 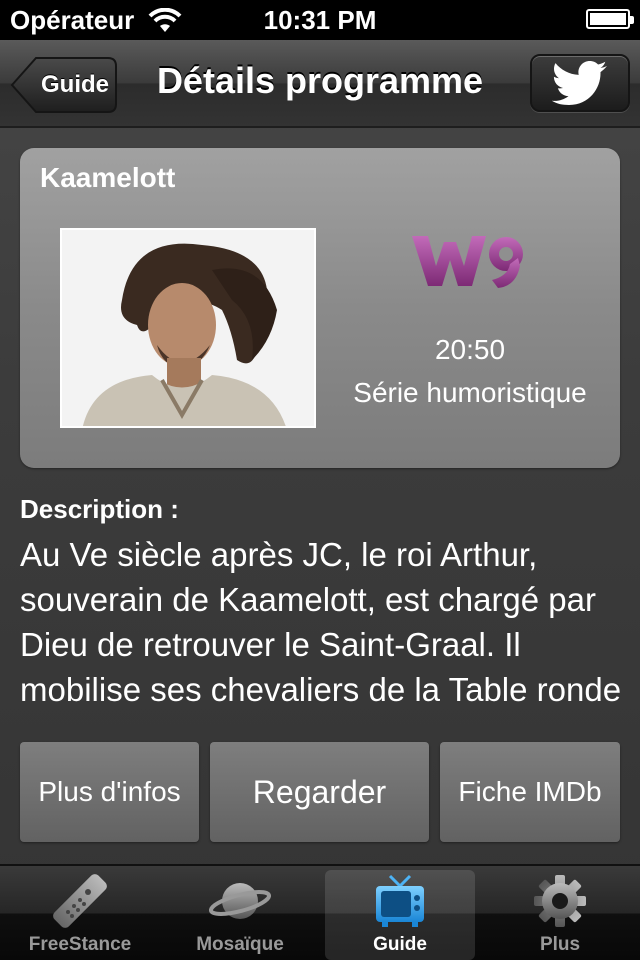 I want to click on remote-control-icon, so click(x=80, y=901).